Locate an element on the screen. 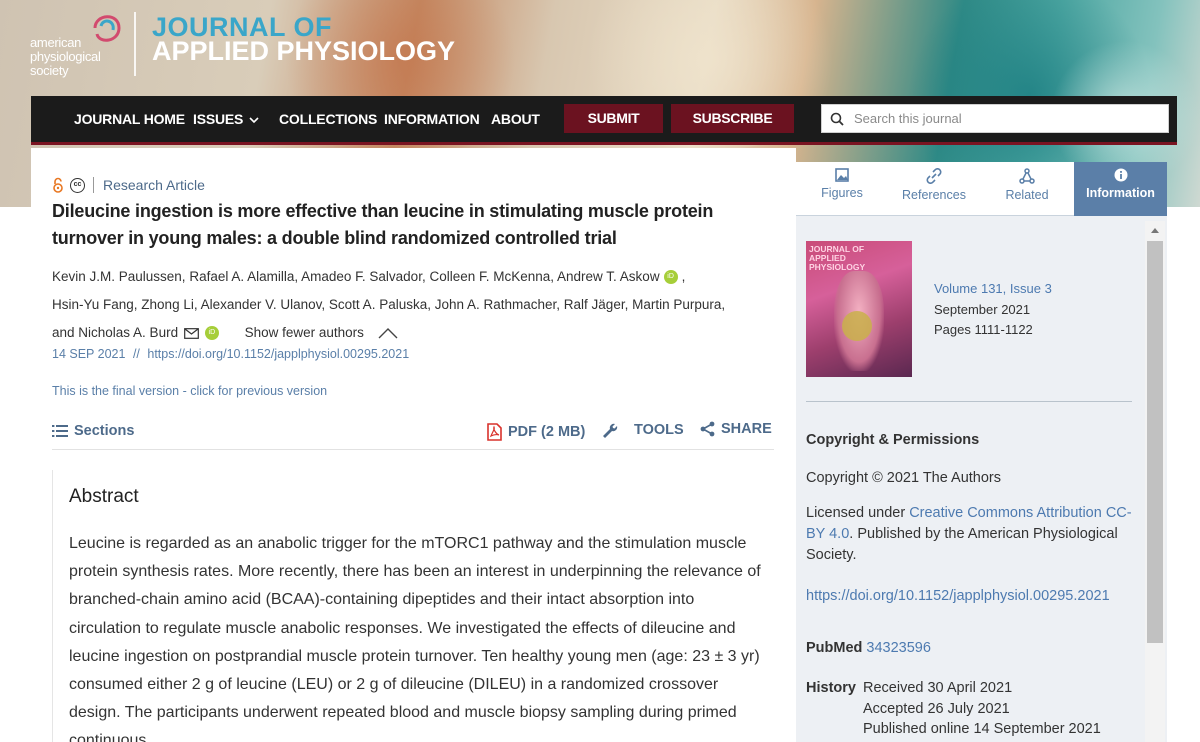  cover-title: JOURNAL OF APPLIED PHYSIOLOGY is located at coordinates (837, 258).